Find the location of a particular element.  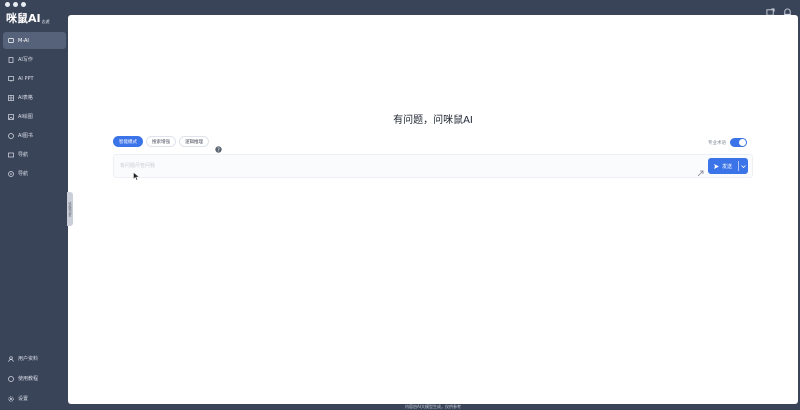

sidebar-item-label: AI写作 is located at coordinates (25, 60).